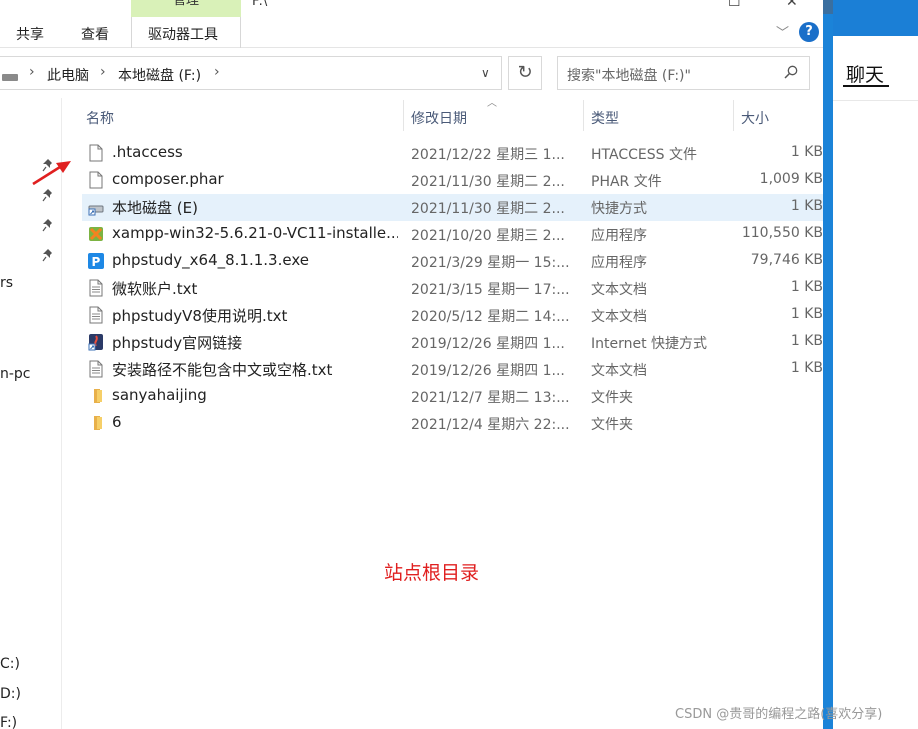 This screenshot has height=729, width=918. Describe the element at coordinates (629, 76) in the screenshot. I see `search-placeholder: 搜索"本地磁盘 (F:)"` at that location.